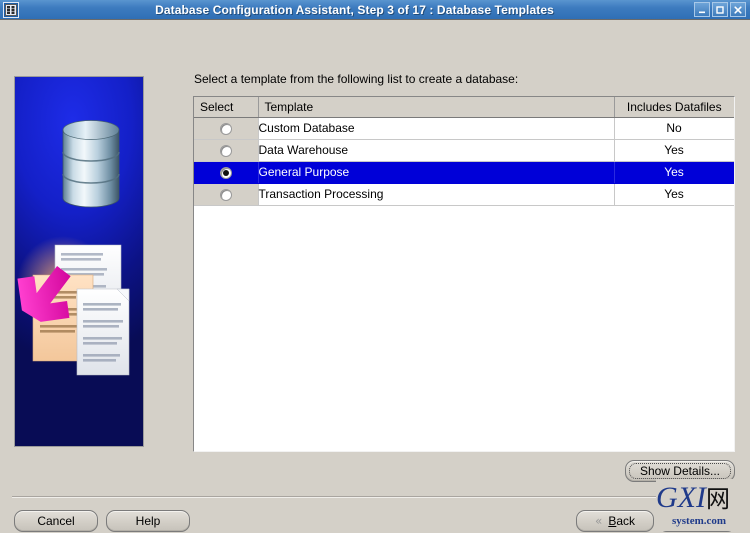  I want to click on window-controls, so click(721, 9).